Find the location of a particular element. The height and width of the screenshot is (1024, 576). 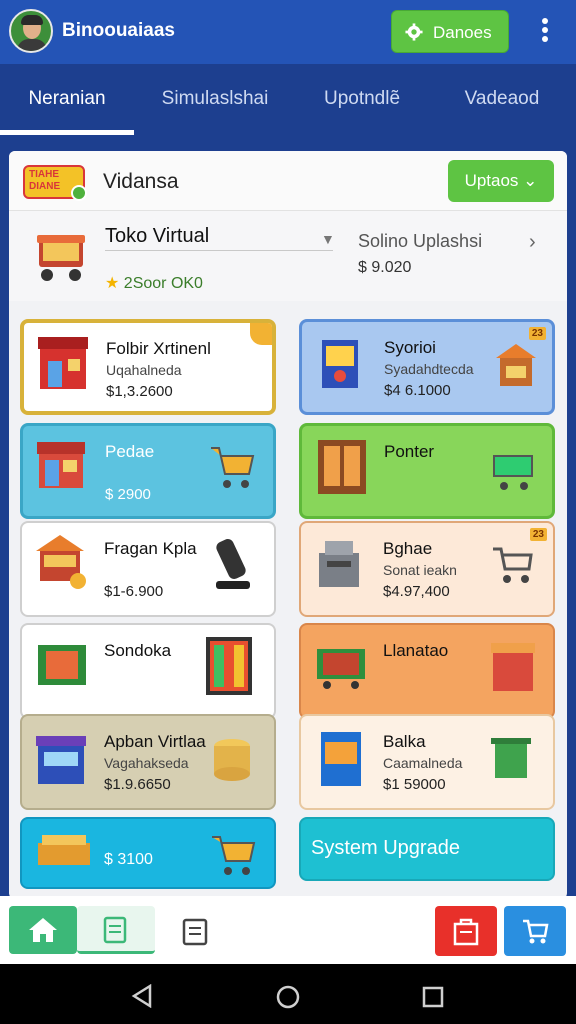

card-subtitle: Syadahdtecda is located at coordinates (429, 369).